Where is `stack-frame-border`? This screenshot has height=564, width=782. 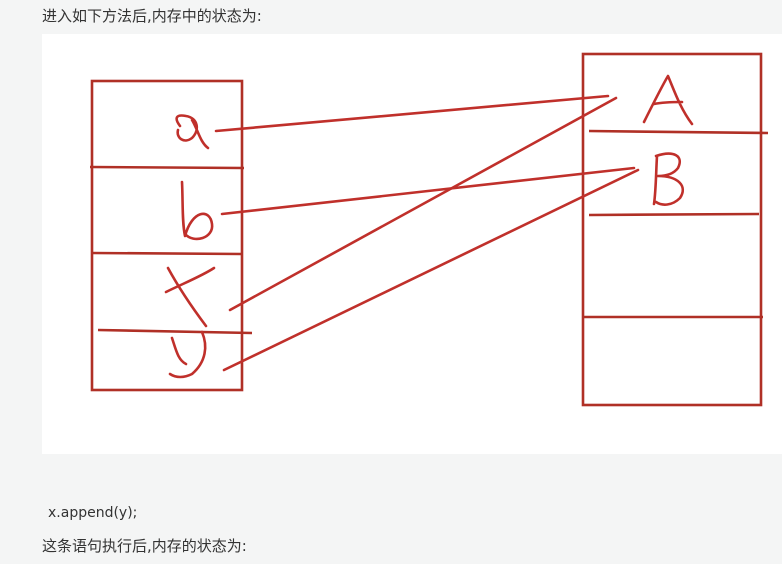 stack-frame-border is located at coordinates (167, 235).